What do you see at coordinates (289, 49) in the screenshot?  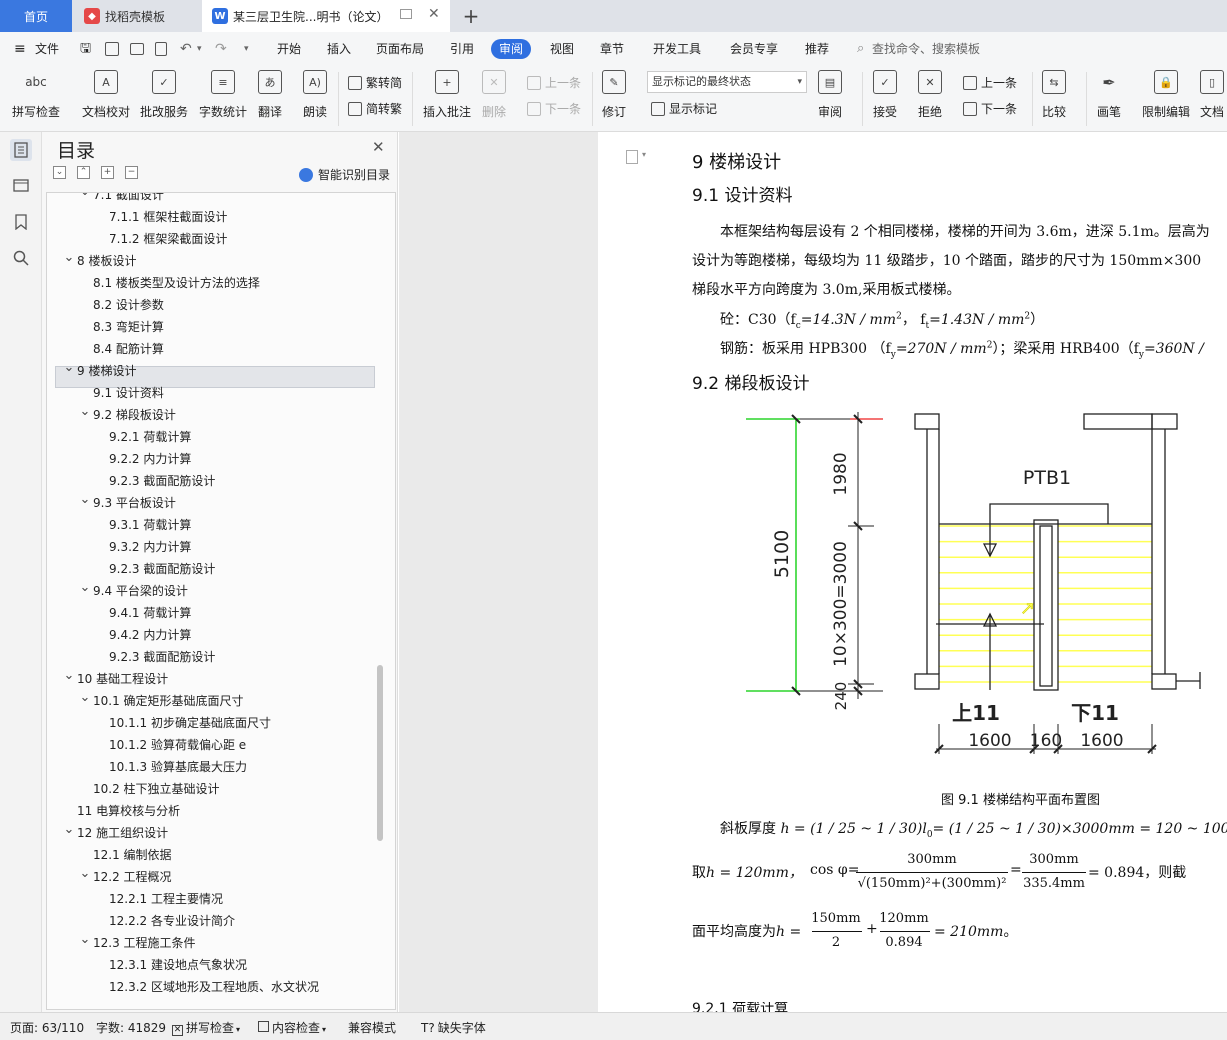 I see `menu-start: 开始` at bounding box center [289, 49].